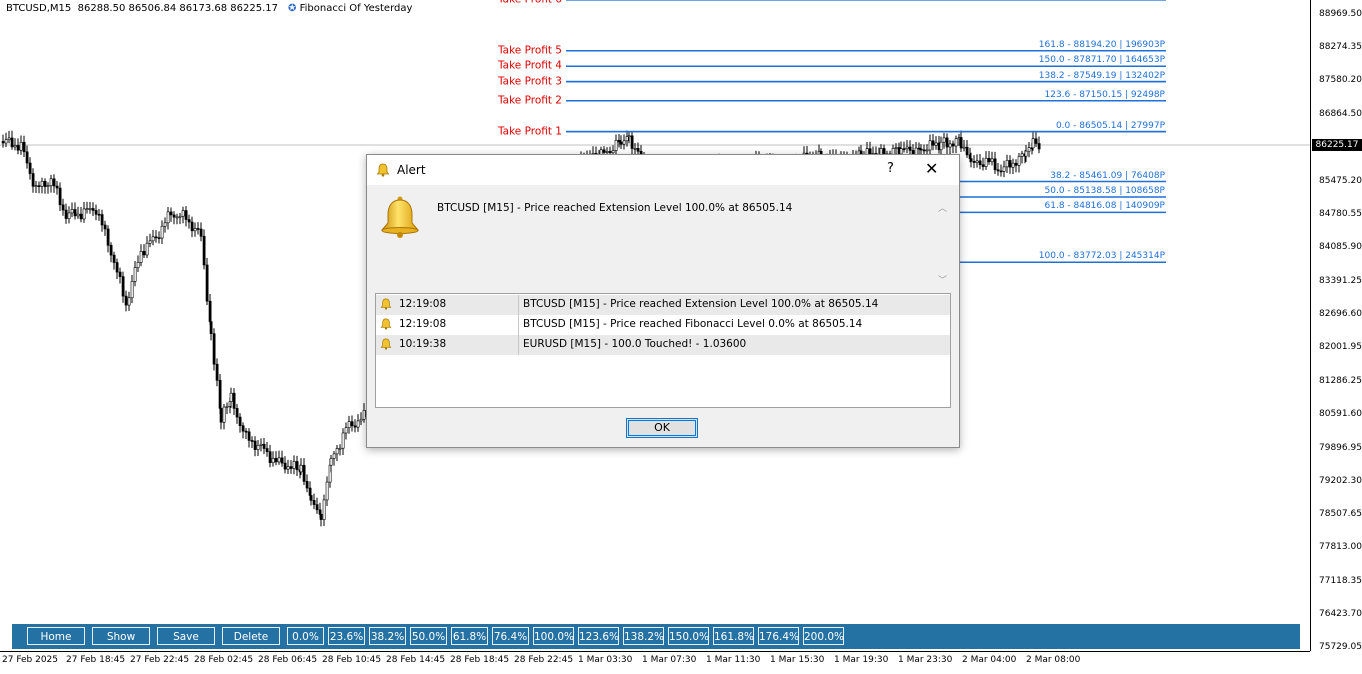  I want to click on price-axis-label: 85475.20, so click(1340, 180).